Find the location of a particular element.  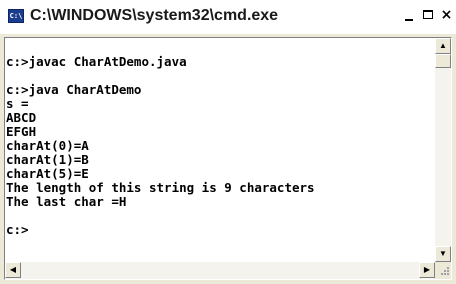

close-button: × is located at coordinates (446, 16).